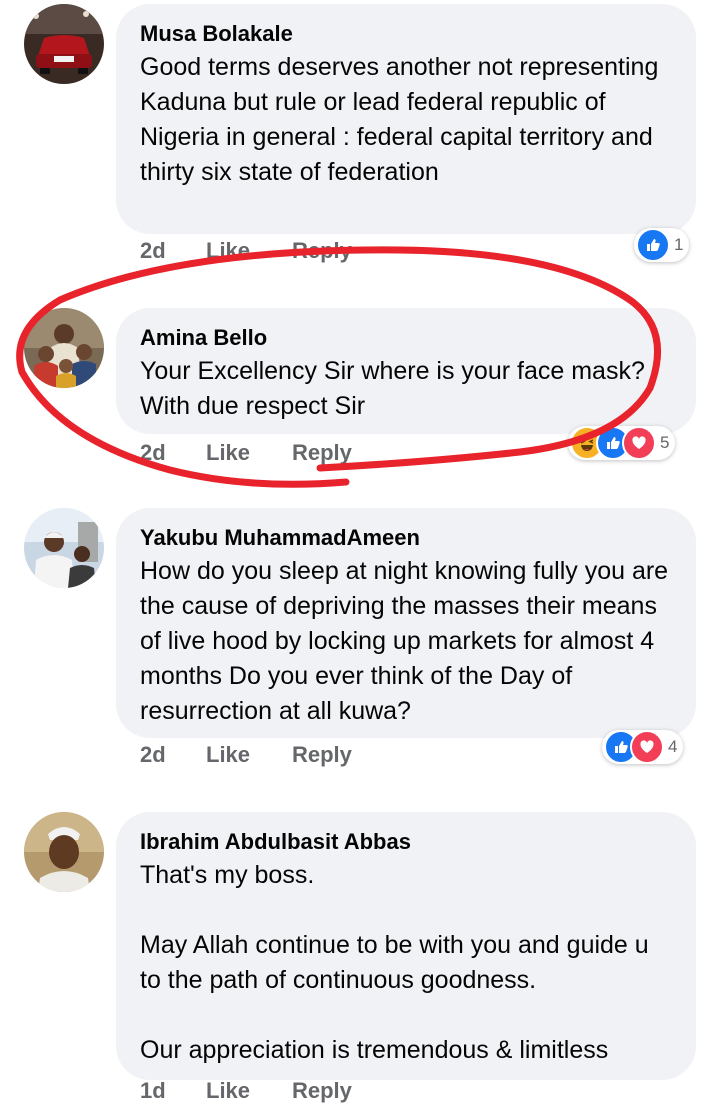 The height and width of the screenshot is (1114, 720). I want to click on comment-time: 1d, so click(153, 1091).